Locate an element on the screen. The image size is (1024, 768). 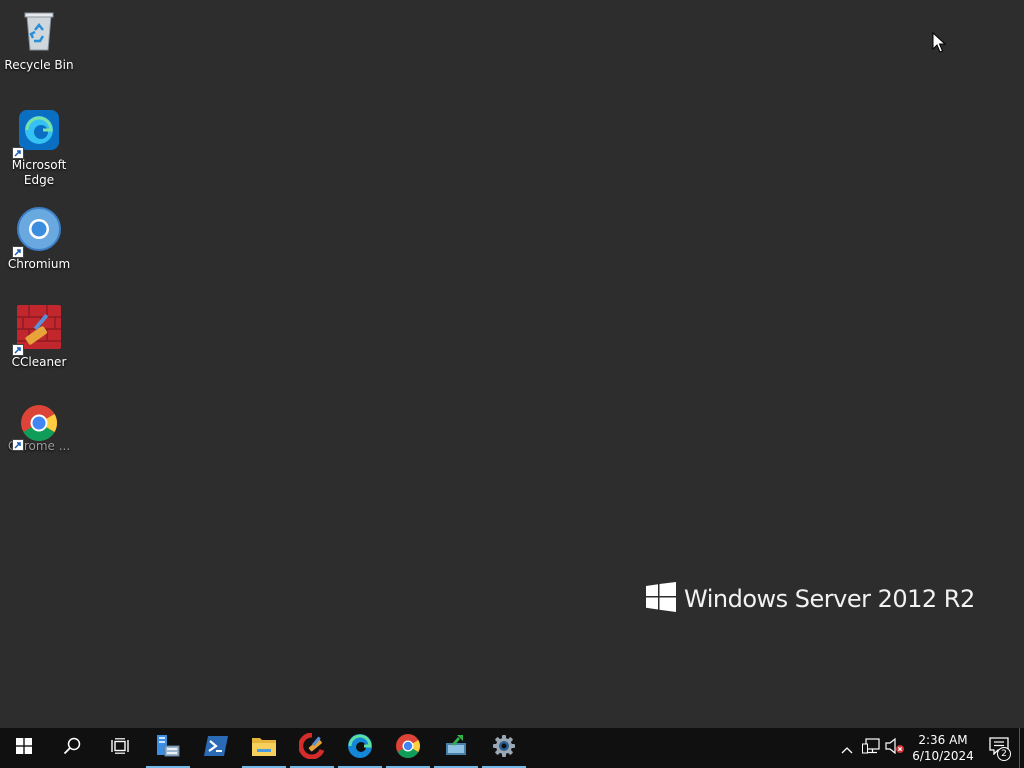
task-view-button is located at coordinates (120, 748).